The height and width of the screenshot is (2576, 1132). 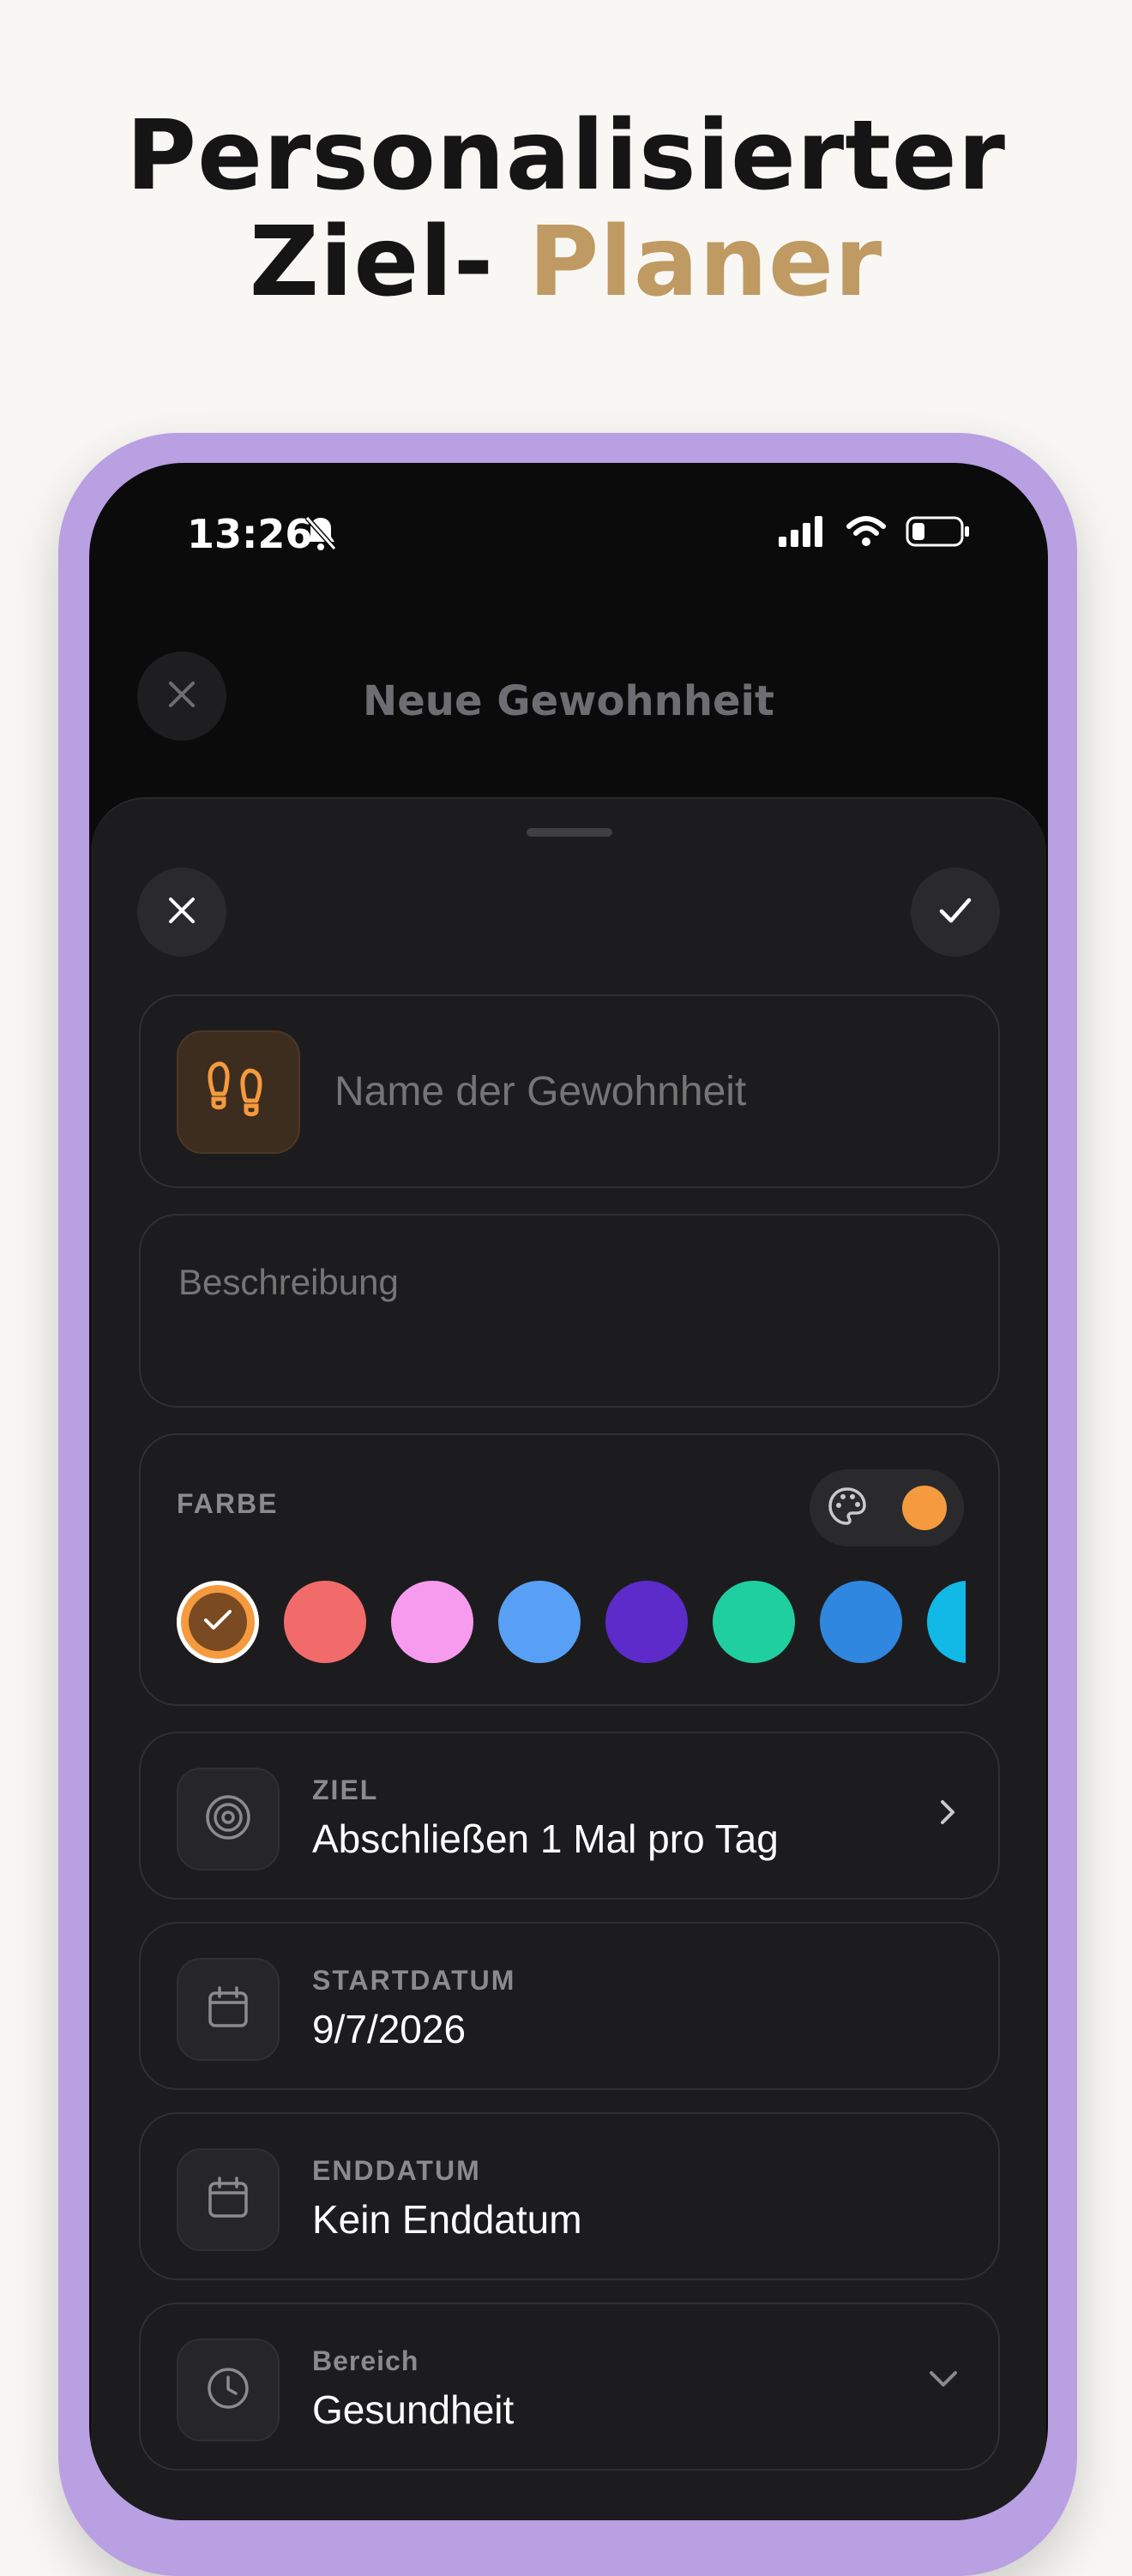 What do you see at coordinates (569, 2387) in the screenshot?
I see `area-row: Bereich Gesundheit` at bounding box center [569, 2387].